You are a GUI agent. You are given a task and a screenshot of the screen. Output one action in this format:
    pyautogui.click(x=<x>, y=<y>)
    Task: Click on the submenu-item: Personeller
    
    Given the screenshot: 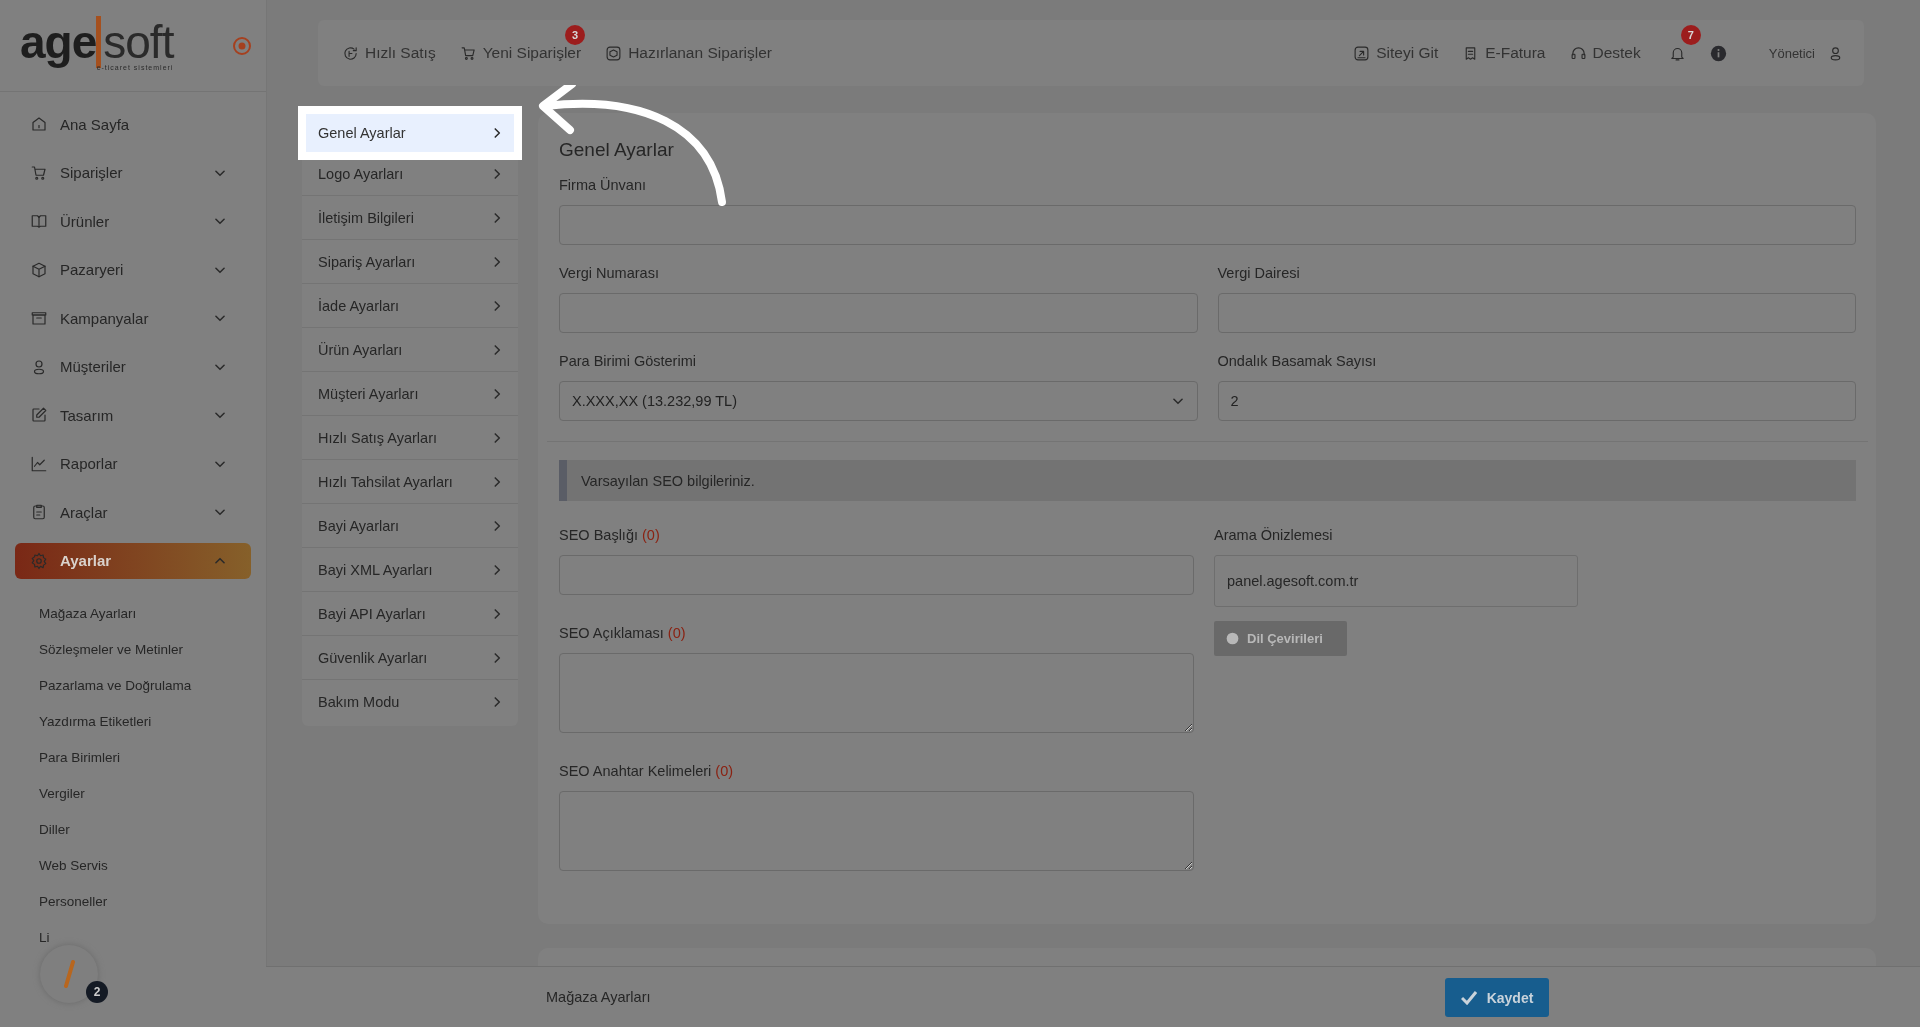 What is the action you would take?
    pyautogui.click(x=145, y=901)
    